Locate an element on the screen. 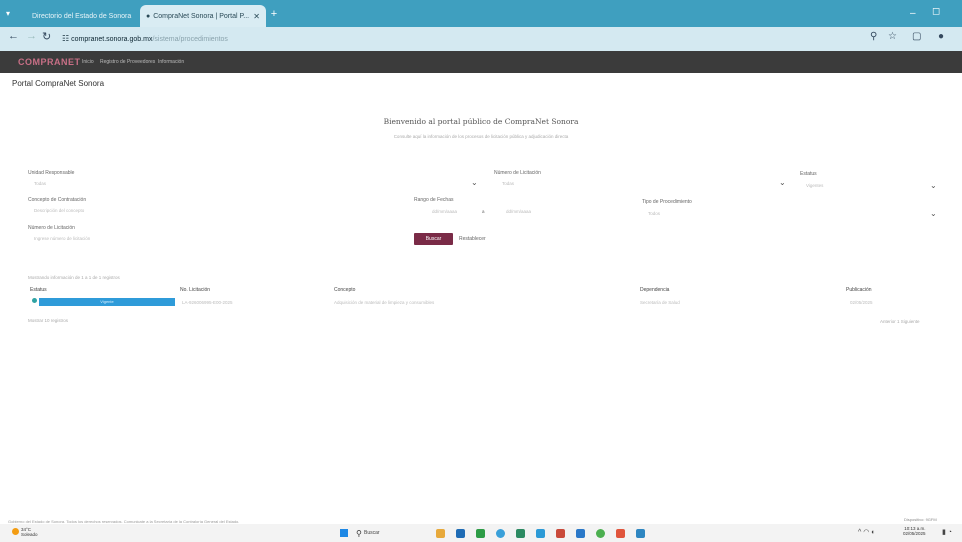 The height and width of the screenshot is (542, 962). nav-link-inicio: Inicio is located at coordinates (88, 62).